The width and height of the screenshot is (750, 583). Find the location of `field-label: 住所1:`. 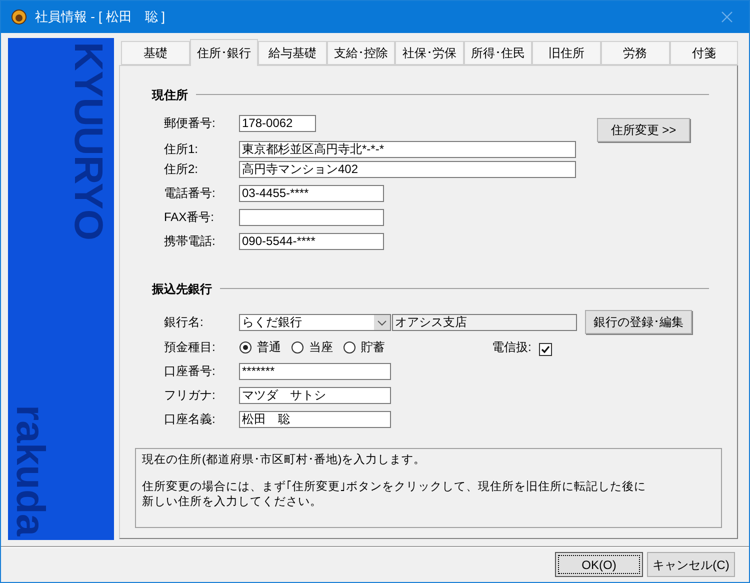

field-label: 住所1: is located at coordinates (182, 149).